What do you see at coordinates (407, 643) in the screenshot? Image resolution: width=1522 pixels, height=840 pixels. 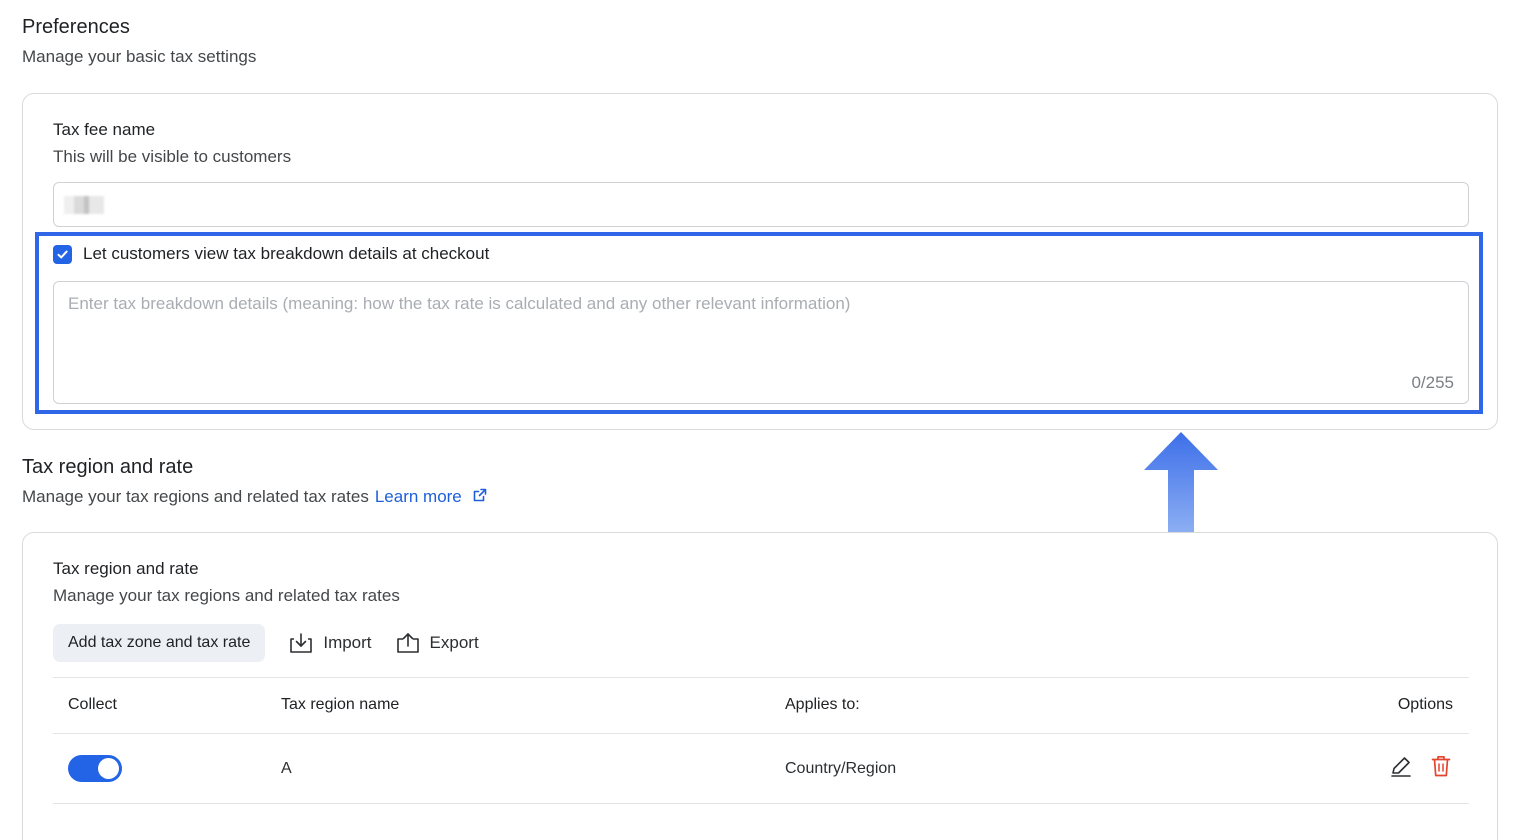 I see `upload-tray-icon` at bounding box center [407, 643].